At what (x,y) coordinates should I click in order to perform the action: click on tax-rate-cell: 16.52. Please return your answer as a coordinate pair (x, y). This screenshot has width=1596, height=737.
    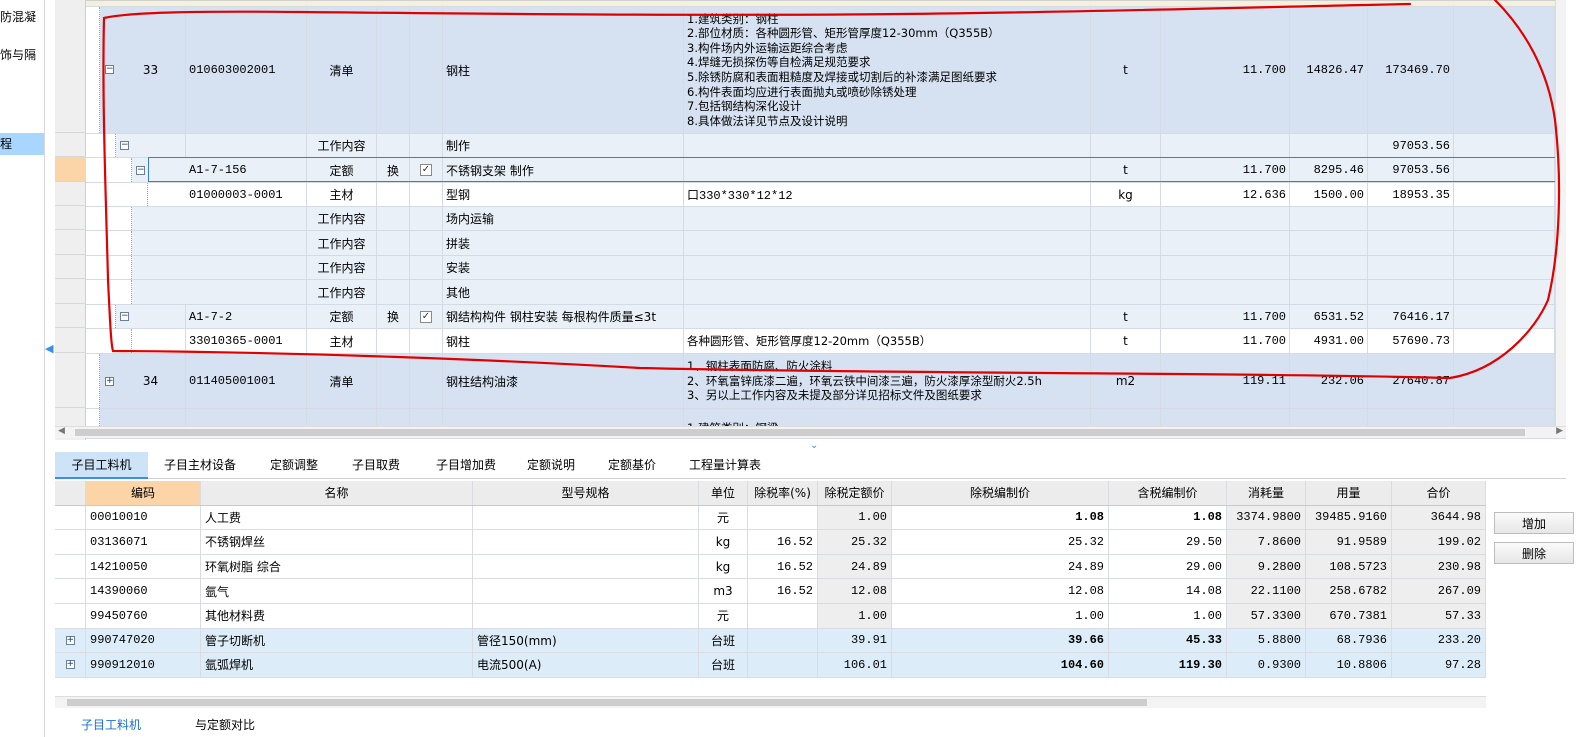
    Looking at the image, I should click on (783, 591).